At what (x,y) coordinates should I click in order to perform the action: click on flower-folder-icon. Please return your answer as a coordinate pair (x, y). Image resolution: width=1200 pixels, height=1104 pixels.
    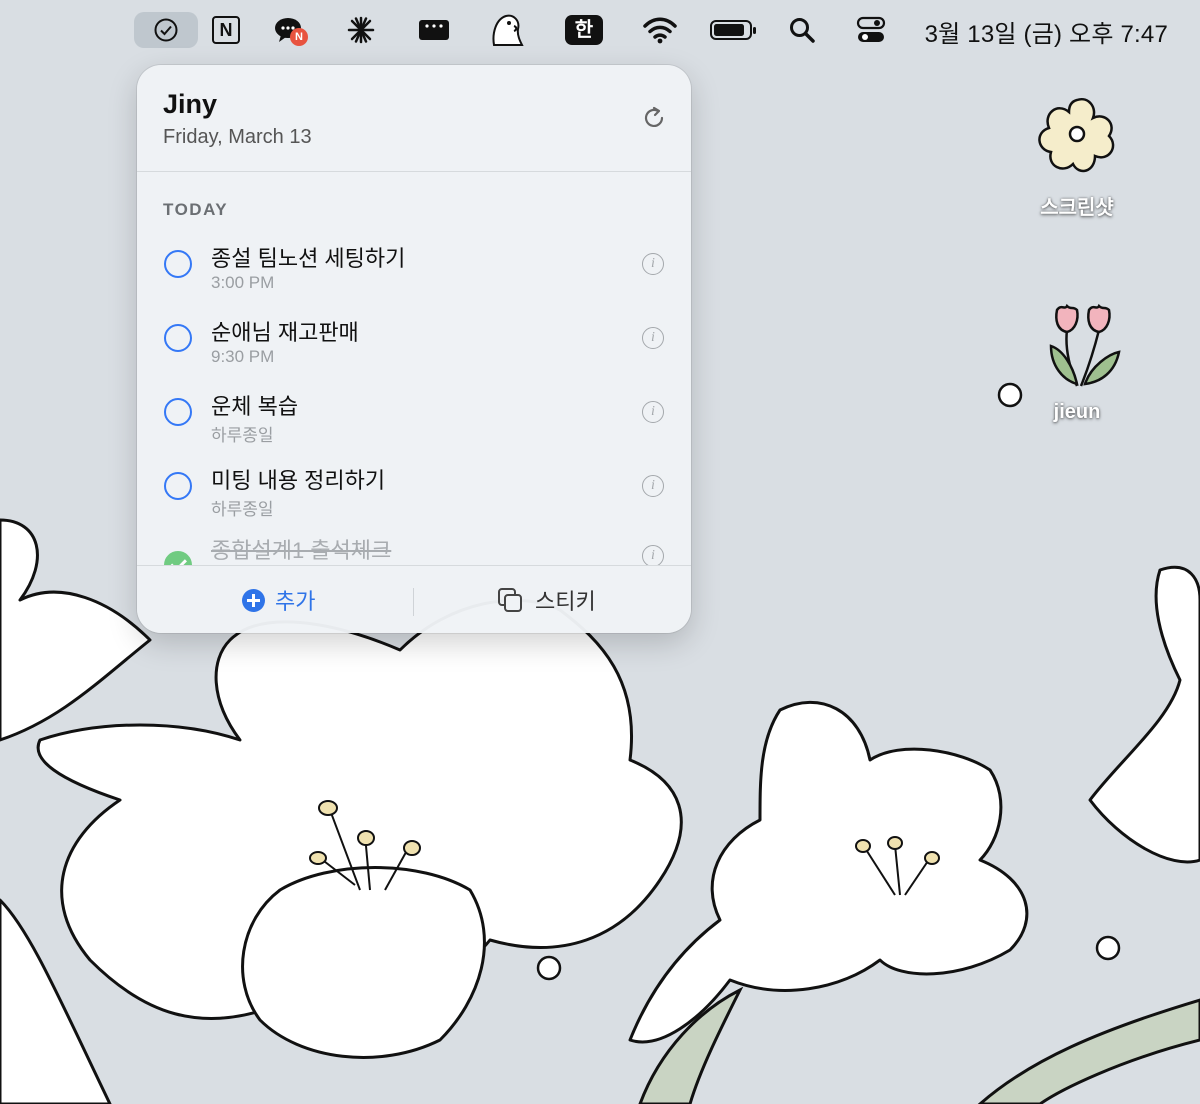
    Looking at the image, I should click on (1076, 135).